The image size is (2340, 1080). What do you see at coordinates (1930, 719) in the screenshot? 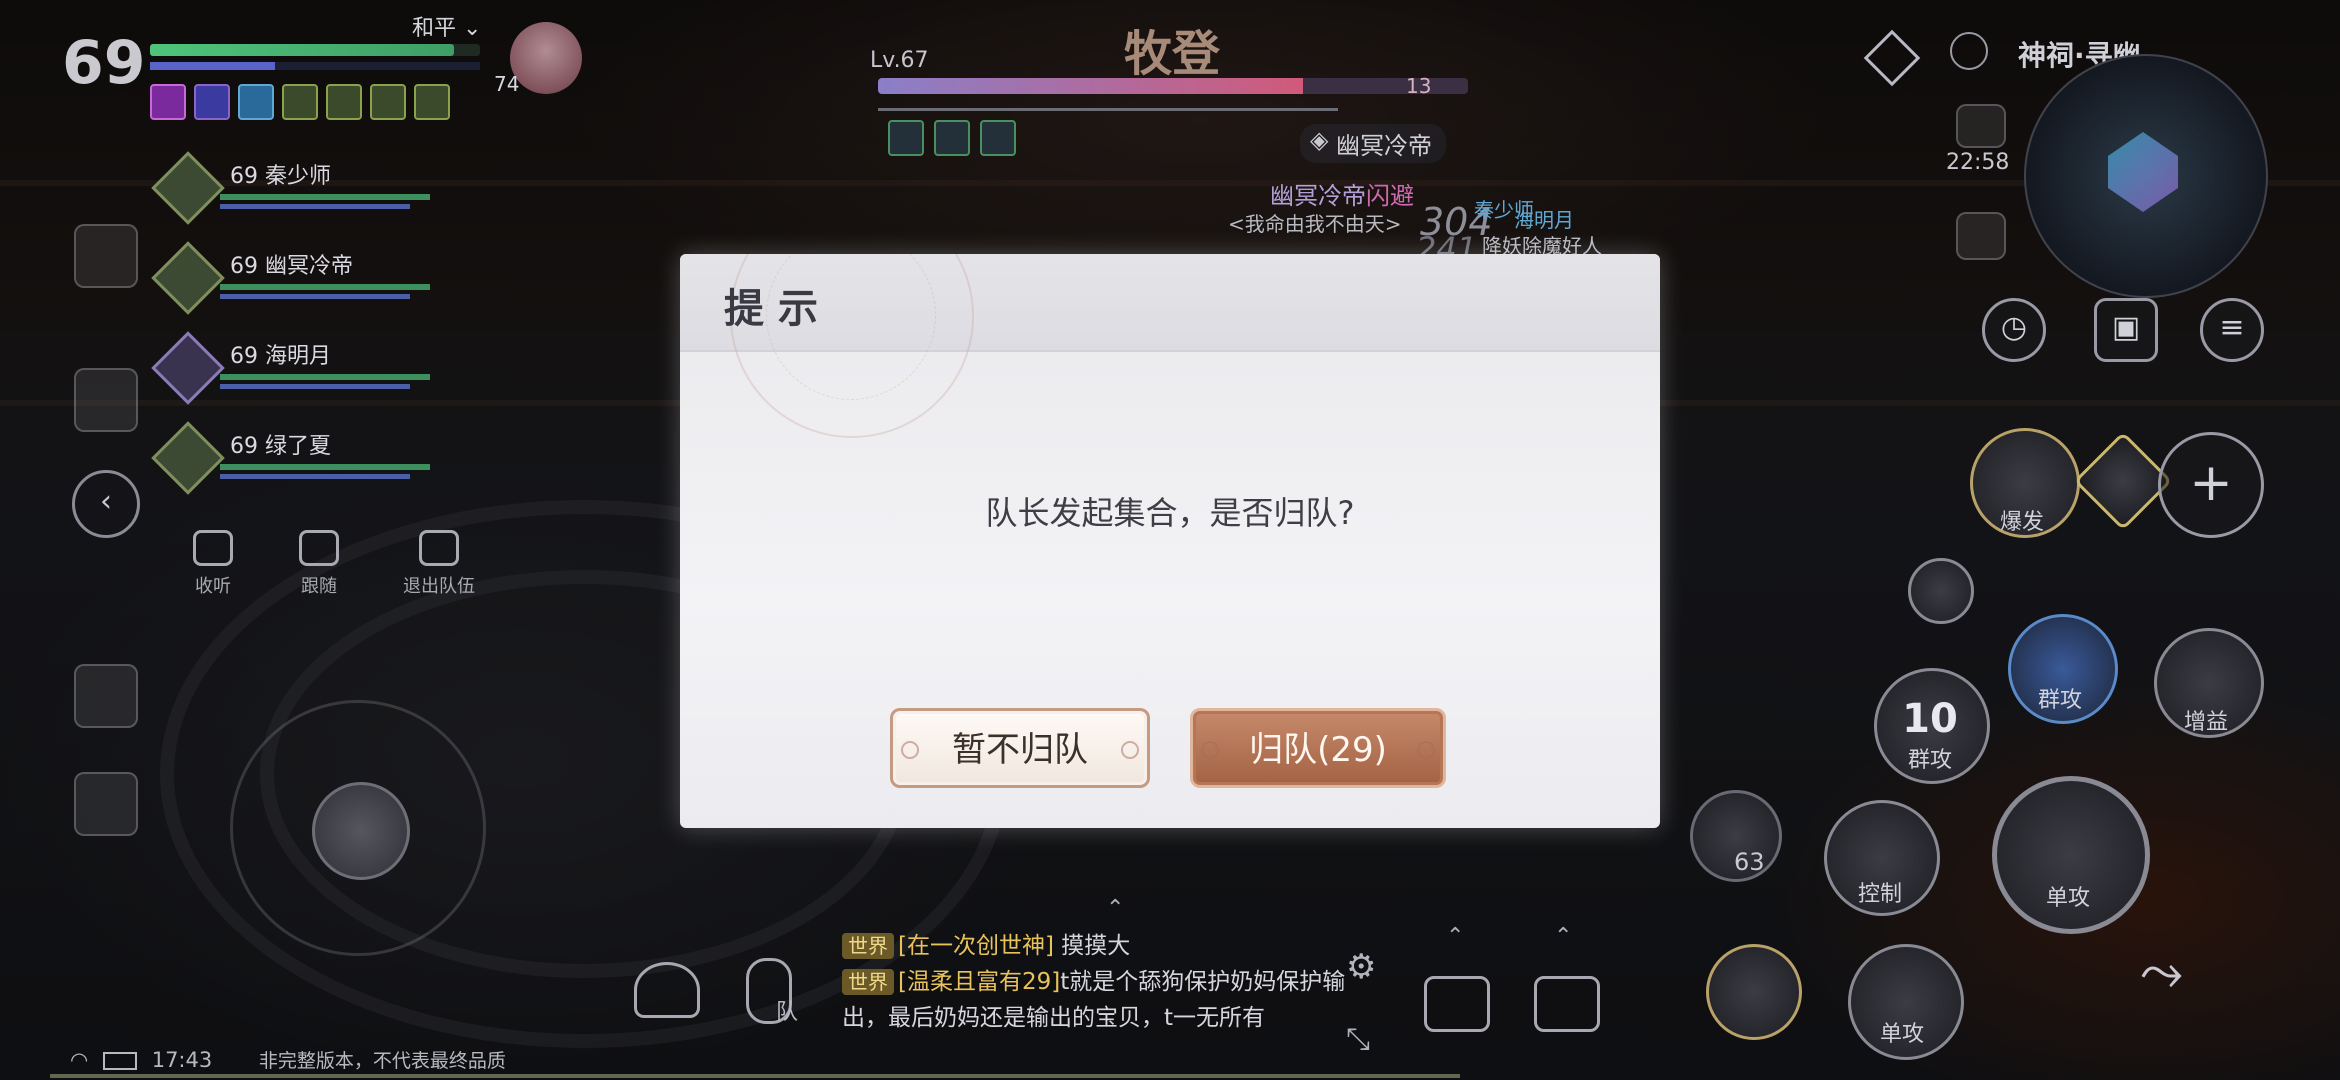
I see `skill-cooldown: 10` at bounding box center [1930, 719].